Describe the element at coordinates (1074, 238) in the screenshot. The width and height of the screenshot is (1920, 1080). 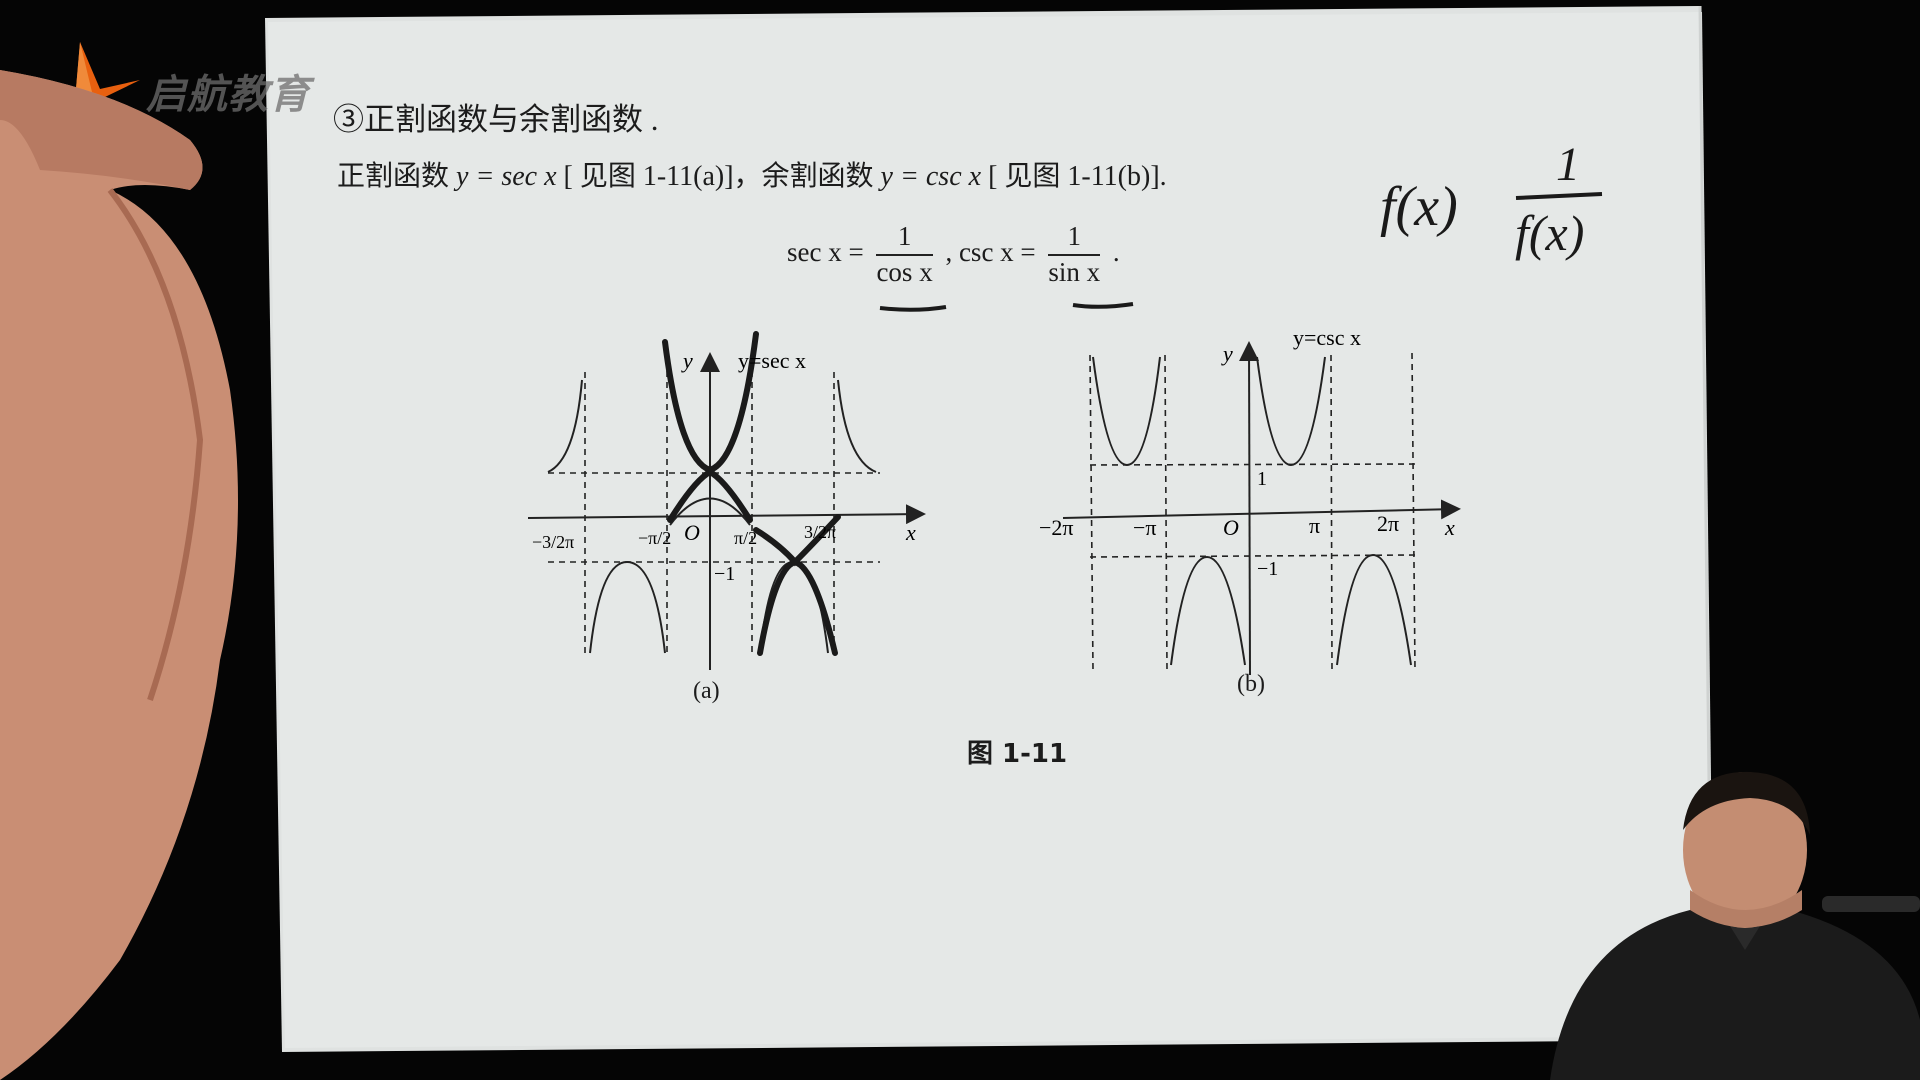
I see `csc-numerator: 1` at that location.